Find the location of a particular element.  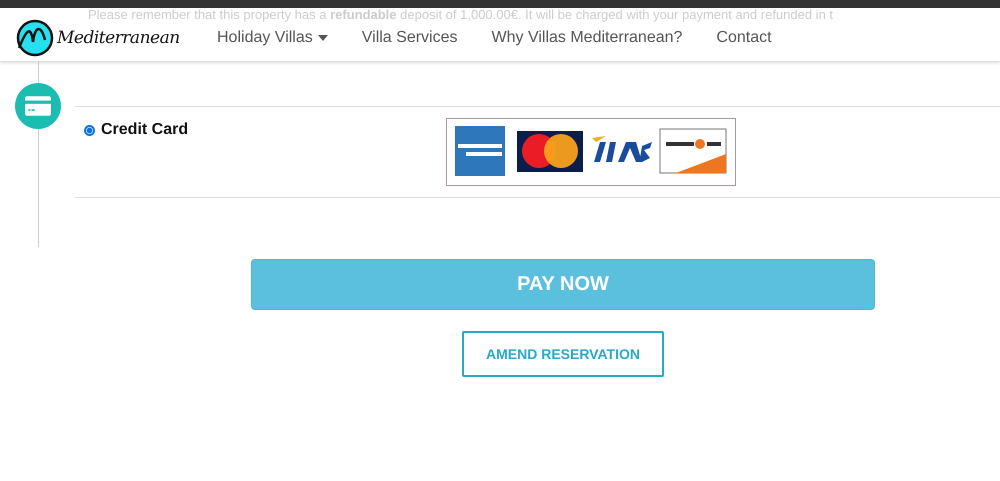

nav-link: Contact is located at coordinates (744, 37).